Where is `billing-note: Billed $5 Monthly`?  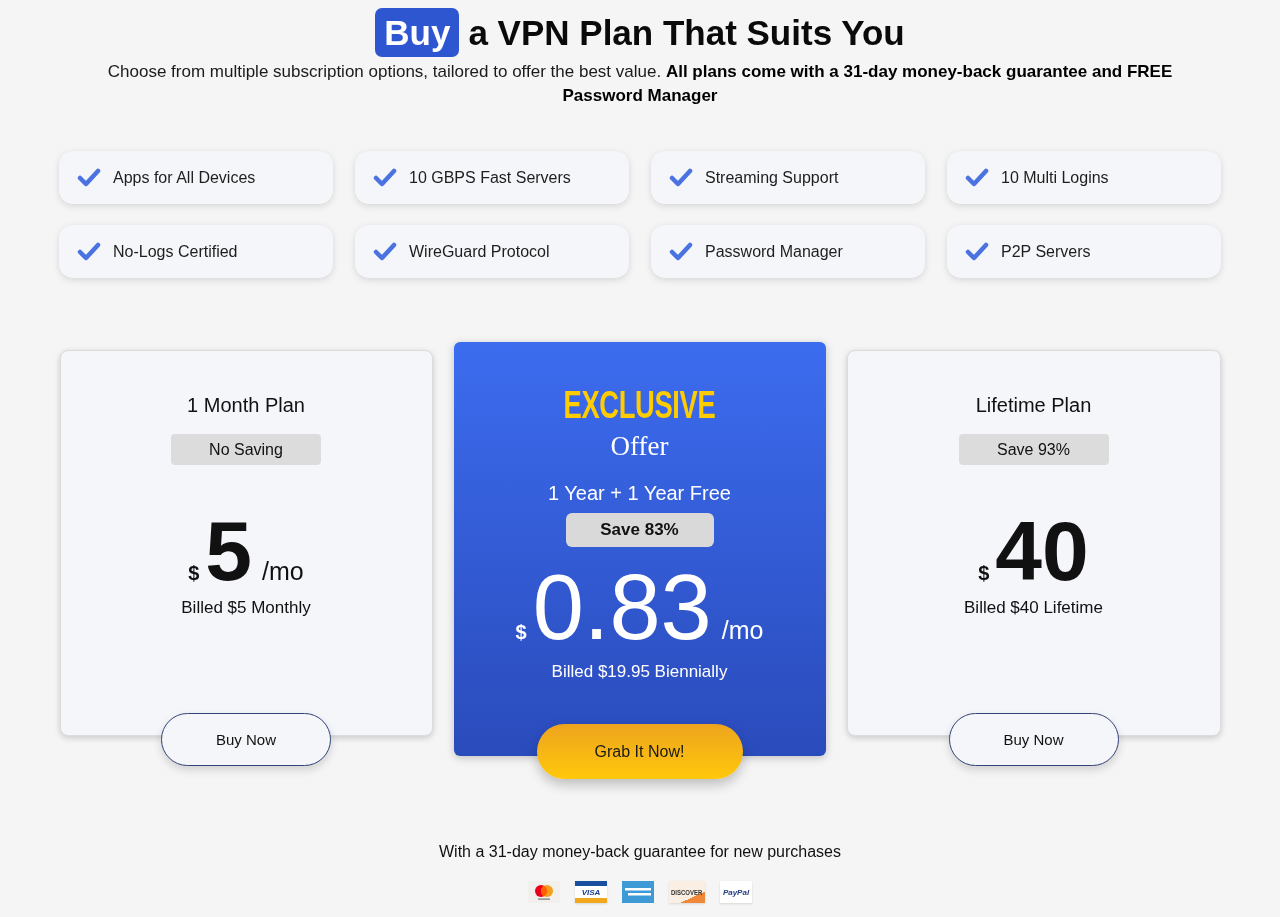 billing-note: Billed $5 Monthly is located at coordinates (246, 608).